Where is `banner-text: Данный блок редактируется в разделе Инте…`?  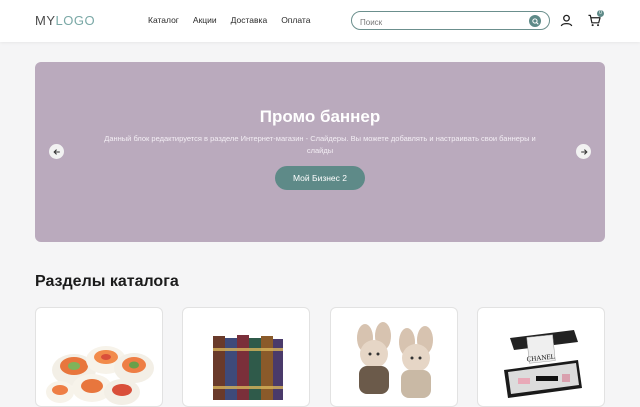 banner-text: Данный блок редактируется в разделе Инте… is located at coordinates (320, 144).